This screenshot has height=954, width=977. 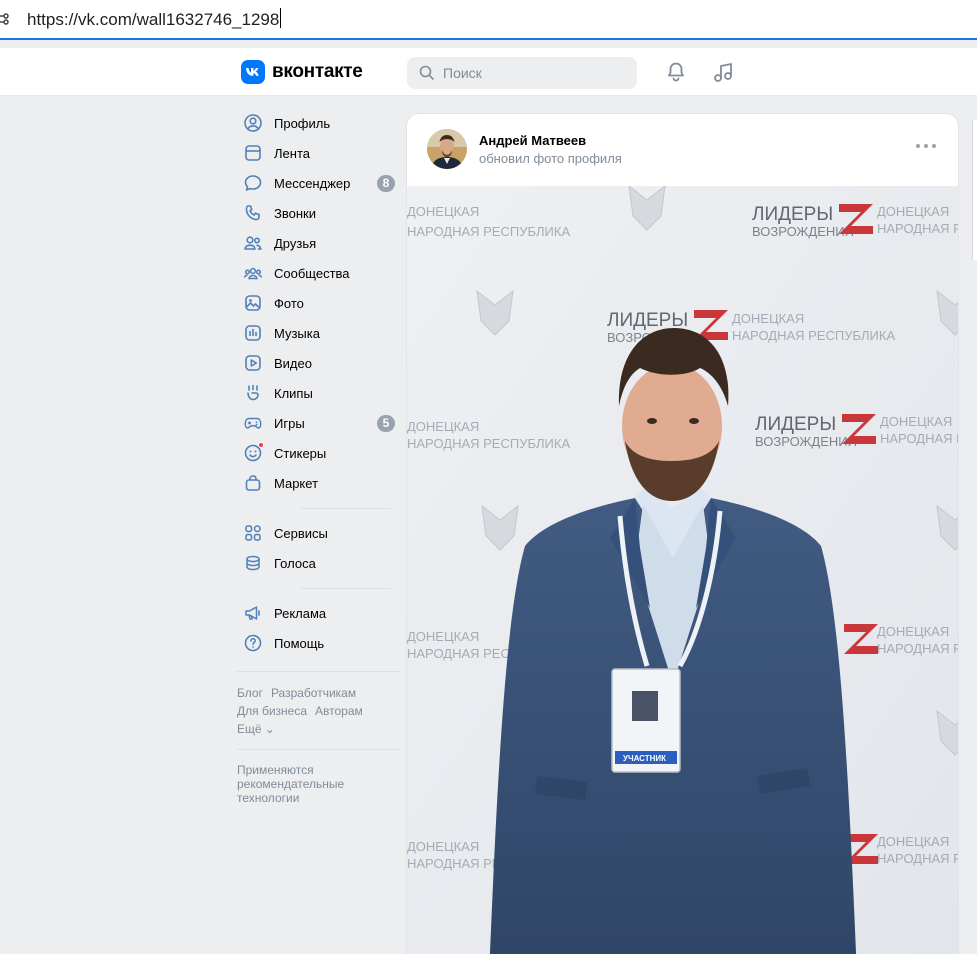 I want to click on search-box, so click(x=522, y=73).